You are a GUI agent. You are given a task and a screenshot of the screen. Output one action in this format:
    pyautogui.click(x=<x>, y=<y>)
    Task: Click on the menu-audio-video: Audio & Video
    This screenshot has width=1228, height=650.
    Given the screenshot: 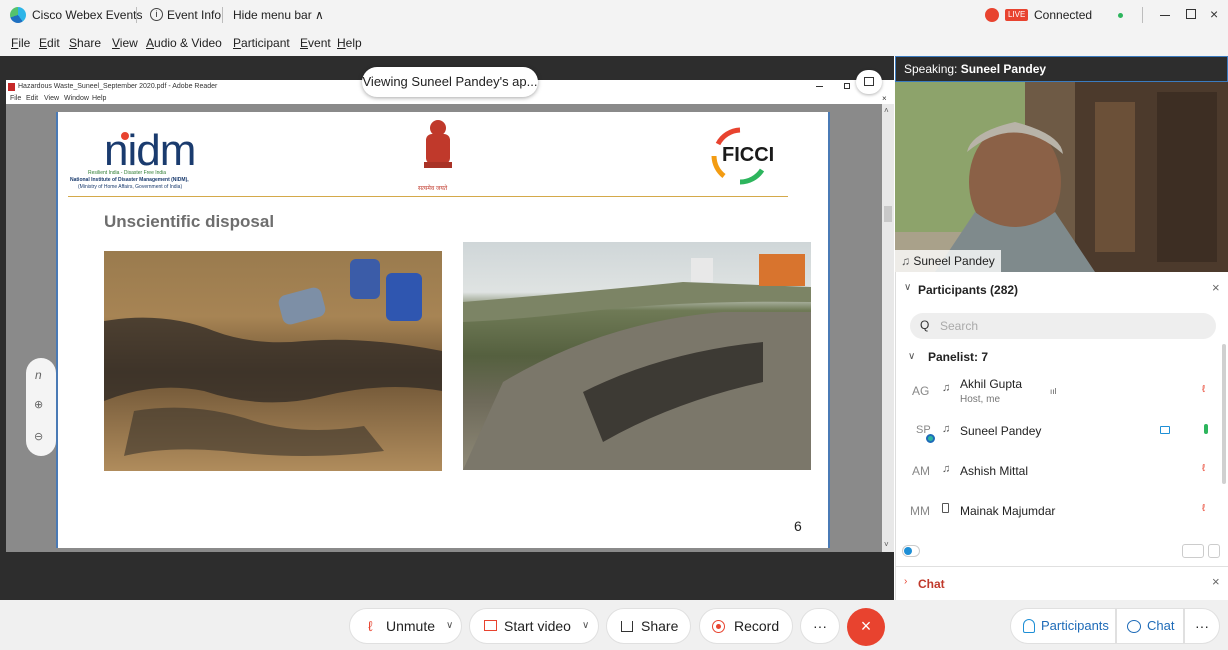 What is the action you would take?
    pyautogui.click(x=184, y=43)
    